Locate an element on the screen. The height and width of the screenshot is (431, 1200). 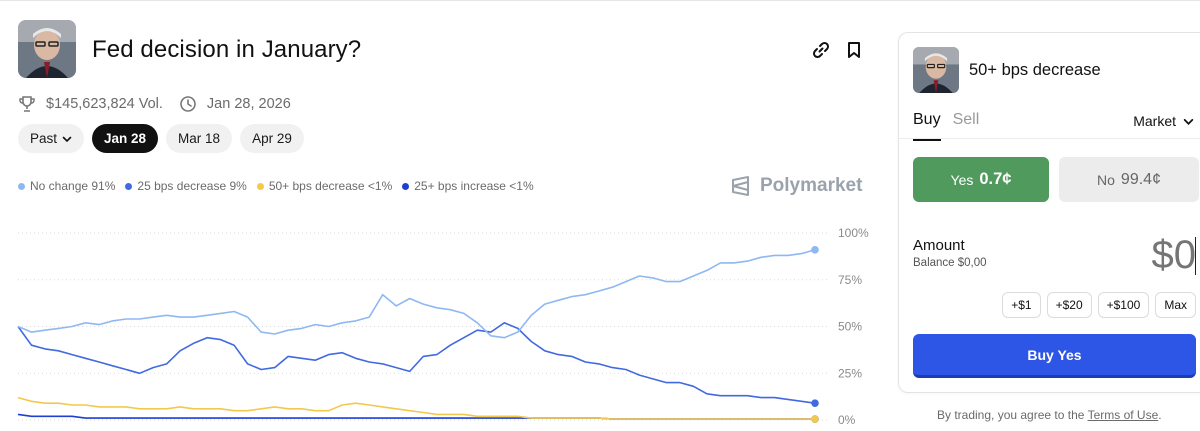
amount-label: Amount is located at coordinates (939, 245).